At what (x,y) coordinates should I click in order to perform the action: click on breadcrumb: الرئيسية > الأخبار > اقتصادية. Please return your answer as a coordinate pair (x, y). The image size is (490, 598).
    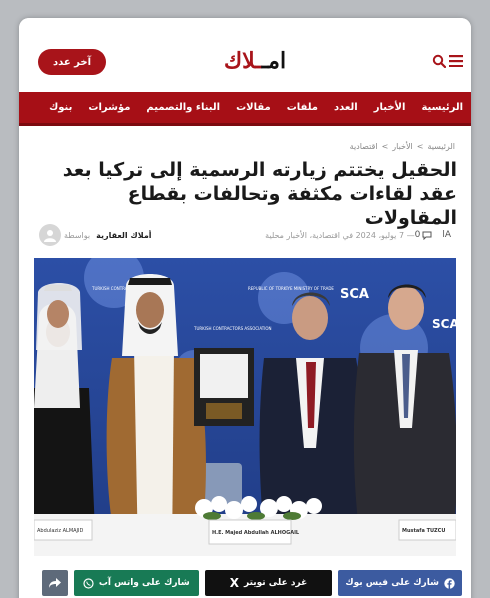
    Looking at the image, I should click on (402, 146).